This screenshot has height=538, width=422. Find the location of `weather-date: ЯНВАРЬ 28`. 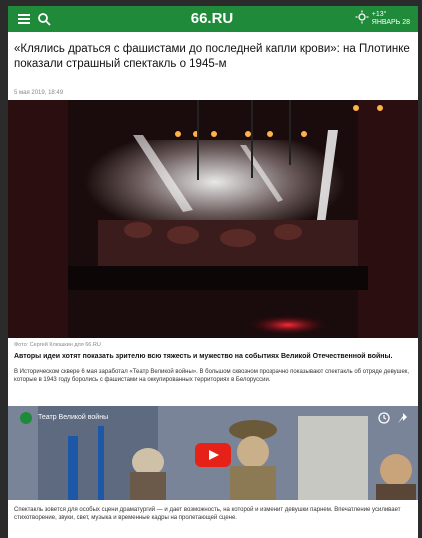

weather-date: ЯНВАРЬ 28 is located at coordinates (390, 22).